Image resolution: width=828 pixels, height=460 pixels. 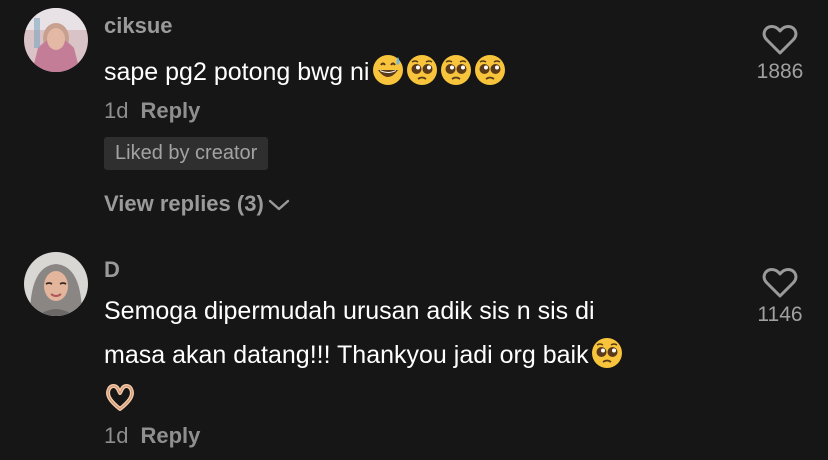 What do you see at coordinates (112, 270) in the screenshot?
I see `comment-username: D` at bounding box center [112, 270].